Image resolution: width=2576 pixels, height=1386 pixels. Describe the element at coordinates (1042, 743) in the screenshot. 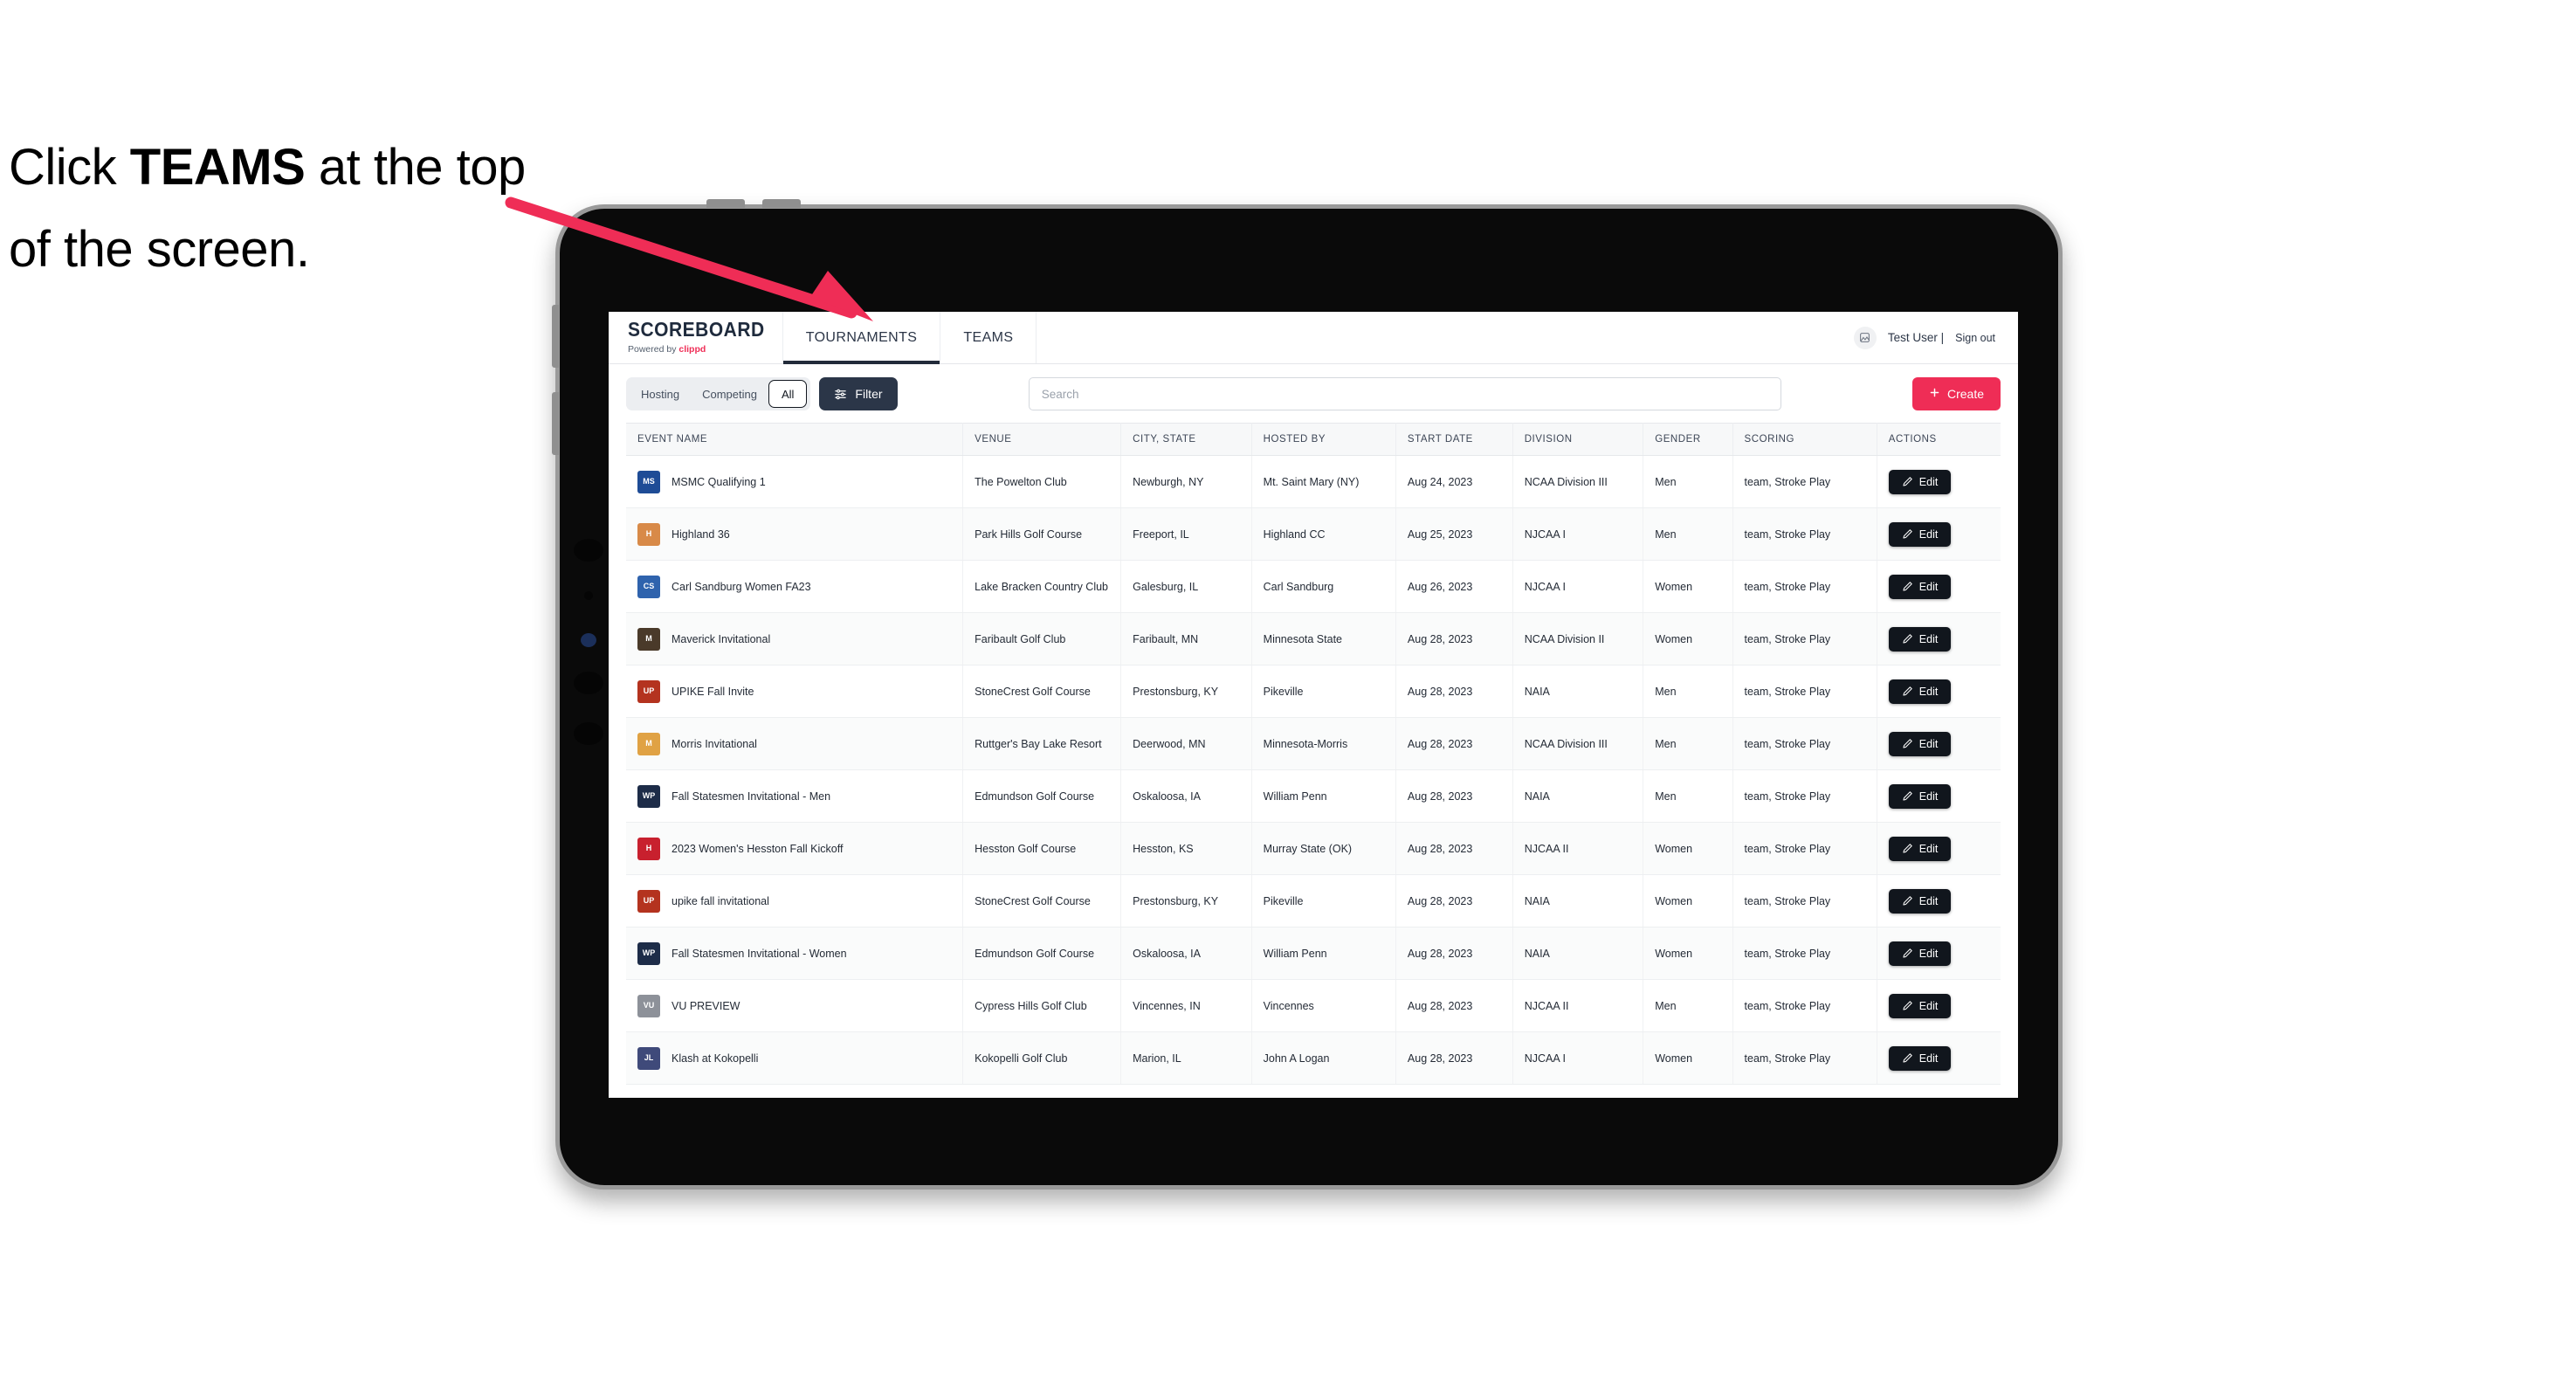

I see `cell-venue: Ruttger's Bay Lake Resort` at that location.